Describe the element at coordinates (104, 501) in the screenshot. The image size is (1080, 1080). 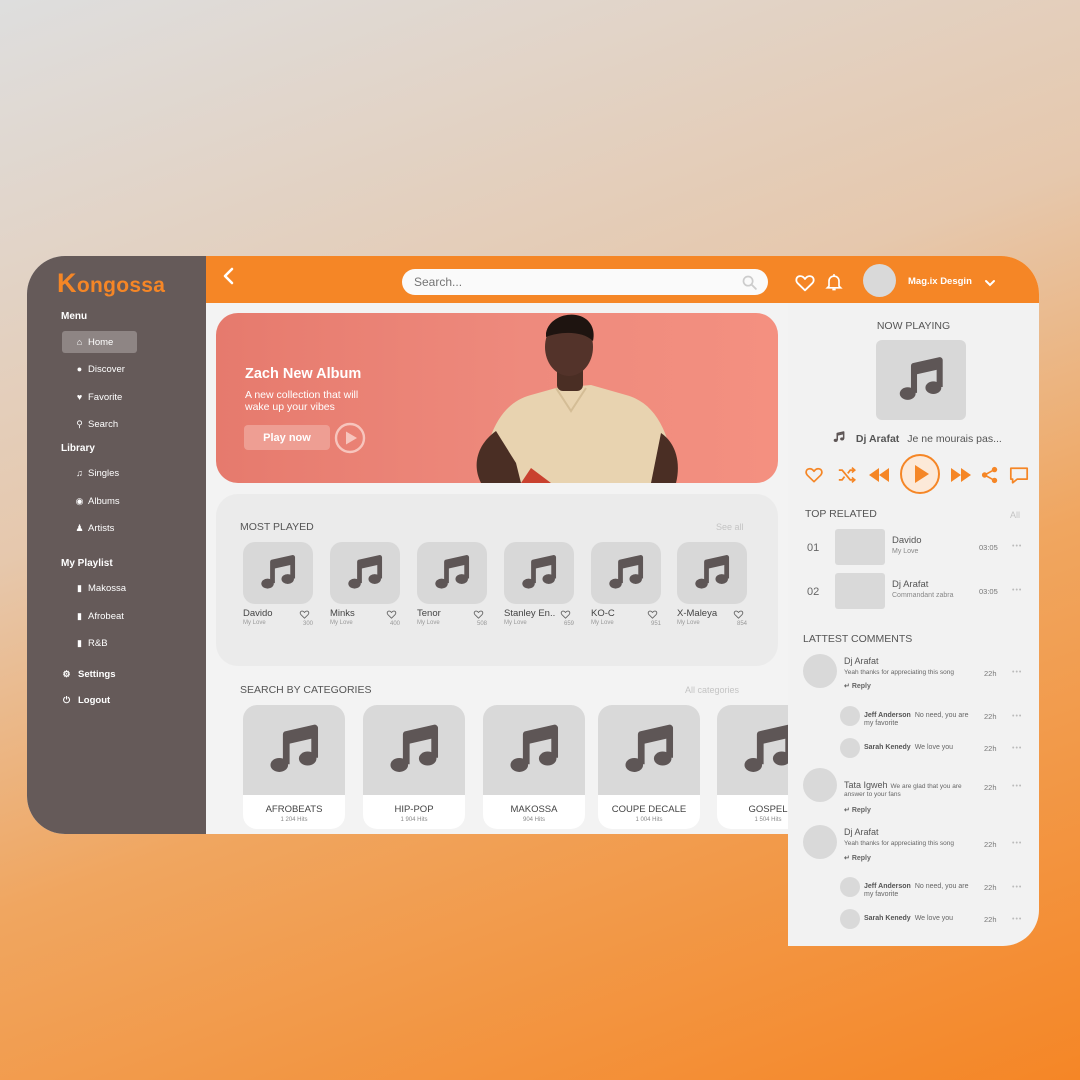
I see `sidebar-item-label: Albums` at that location.